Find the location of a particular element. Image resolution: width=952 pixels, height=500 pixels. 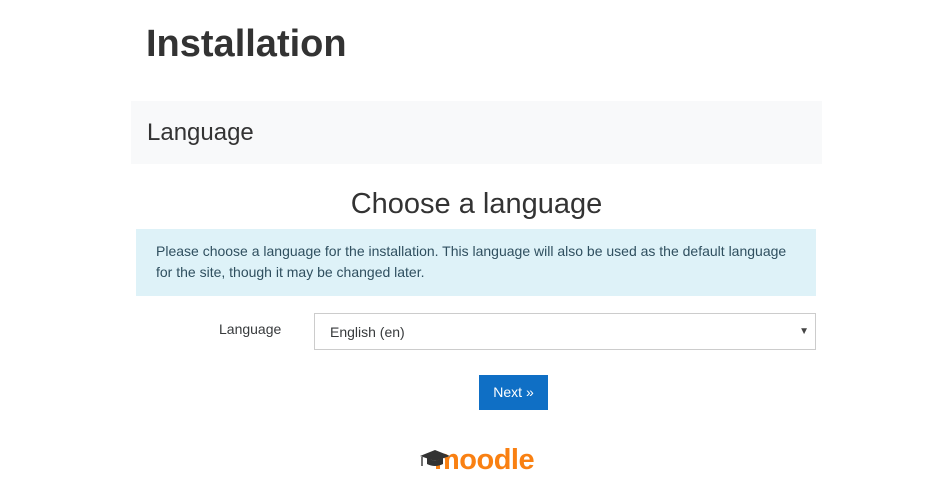

next-button: Next » is located at coordinates (513, 392).